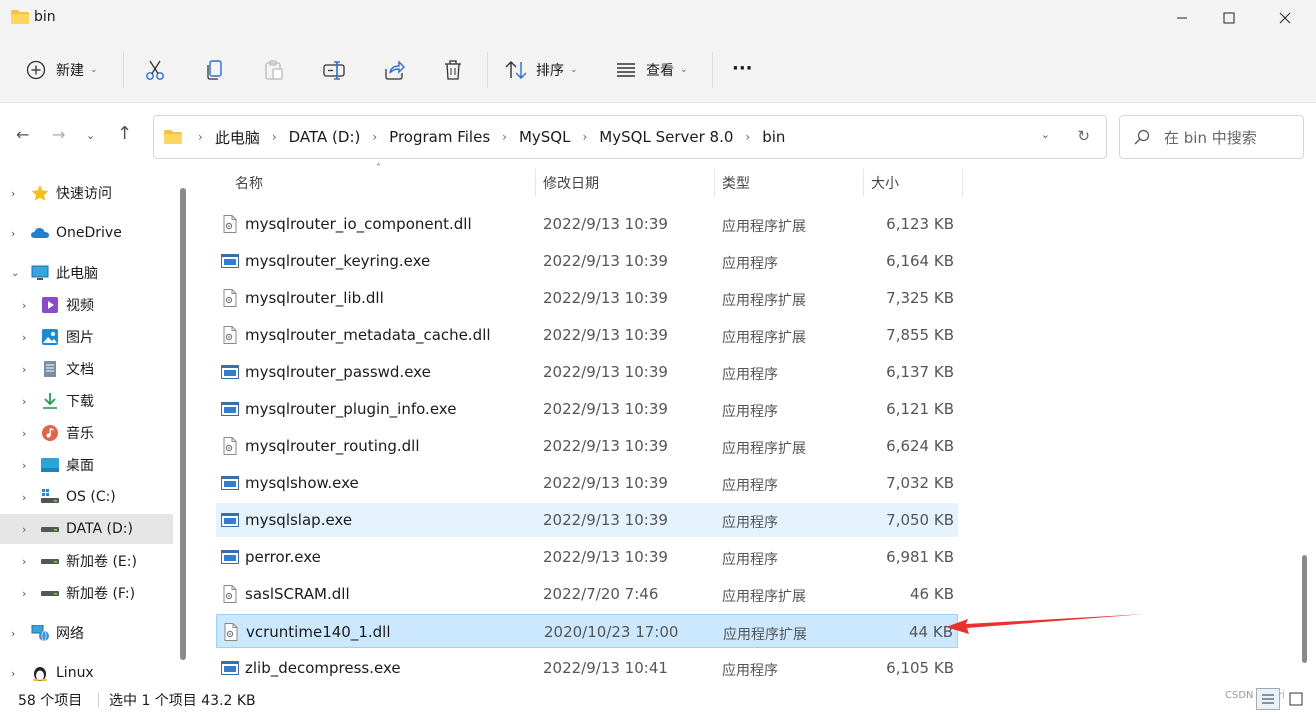 The width and height of the screenshot is (1316, 714). Describe the element at coordinates (385, 183) in the screenshot. I see `column-header-name: 名称` at that location.